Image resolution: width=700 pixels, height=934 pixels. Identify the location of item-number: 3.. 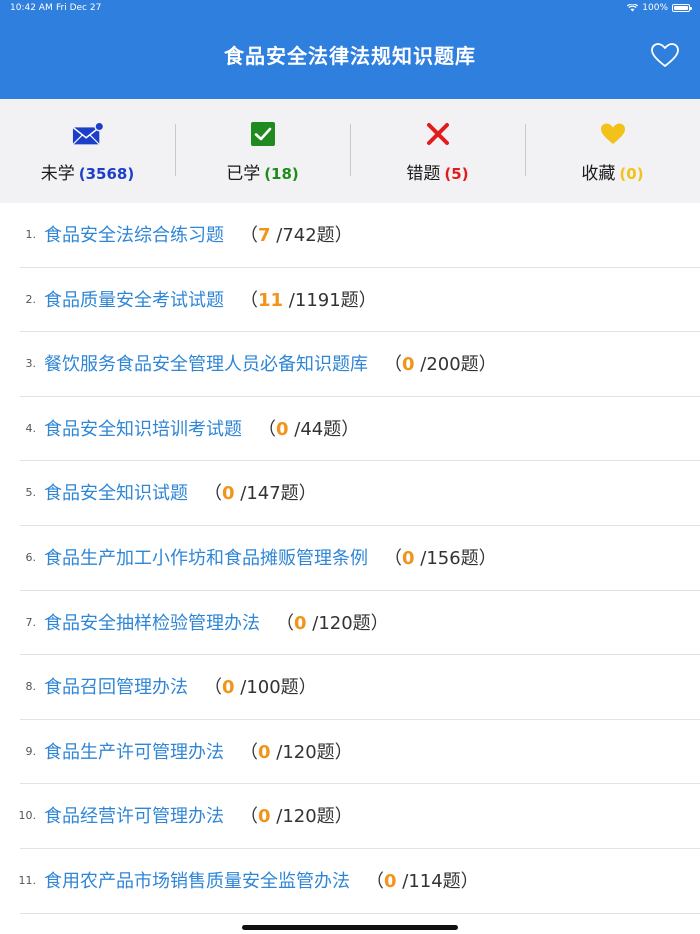
(31, 364).